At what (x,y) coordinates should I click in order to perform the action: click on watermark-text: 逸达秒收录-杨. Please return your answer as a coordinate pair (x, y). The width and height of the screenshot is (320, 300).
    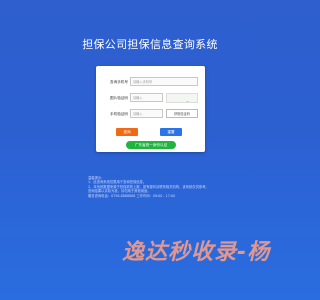
    Looking at the image, I should click on (196, 252).